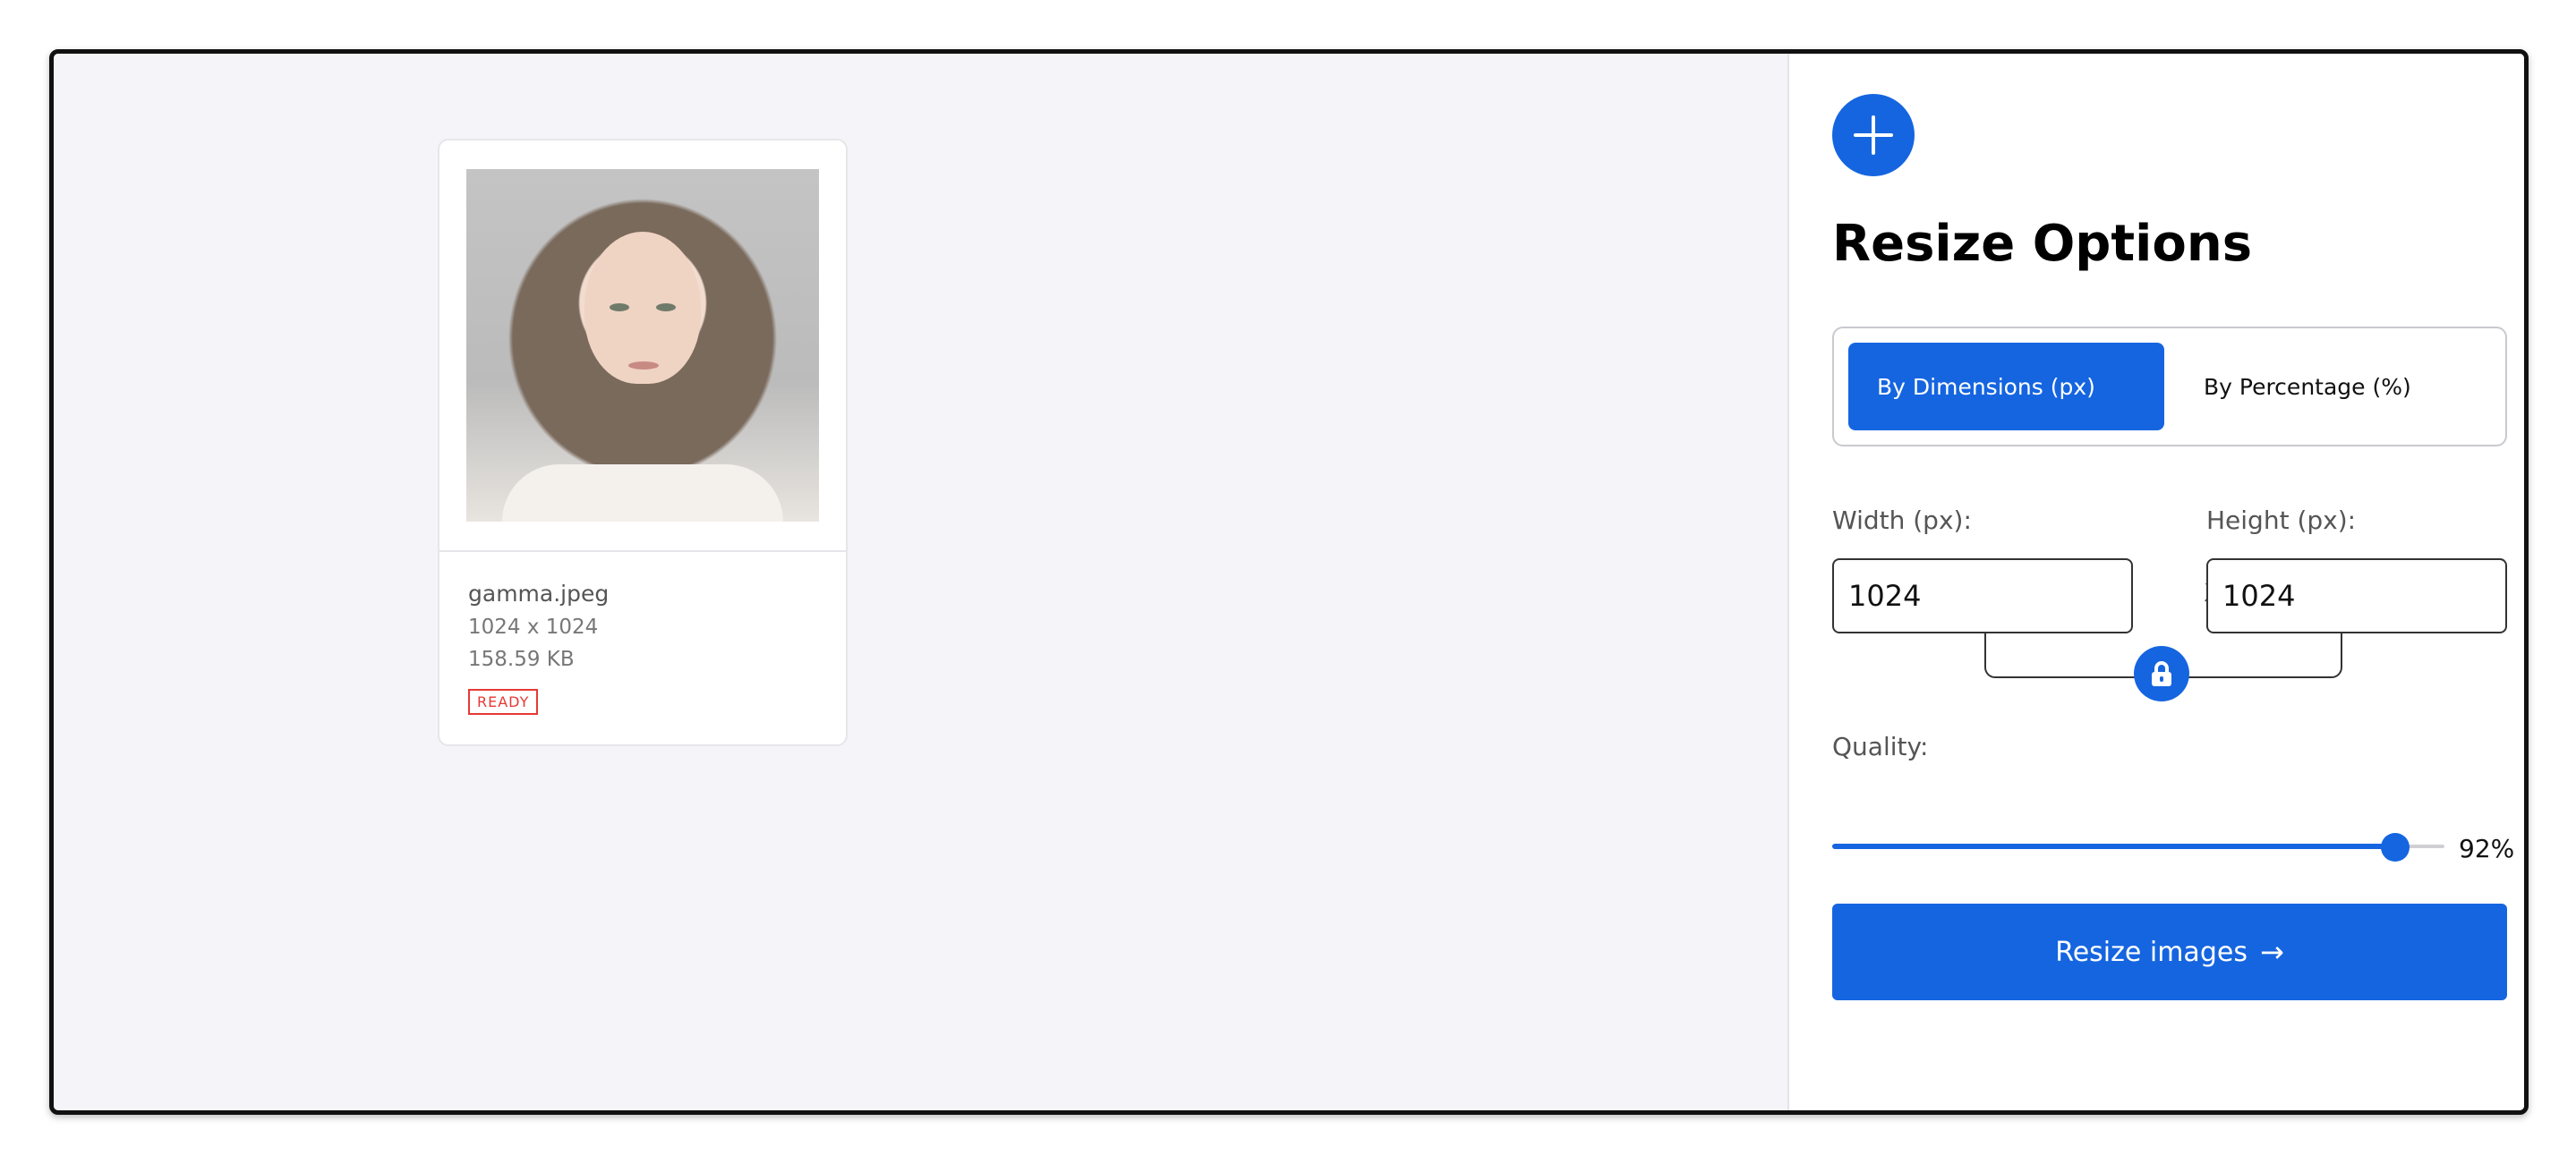  I want to click on quality-value: 92%, so click(2487, 849).